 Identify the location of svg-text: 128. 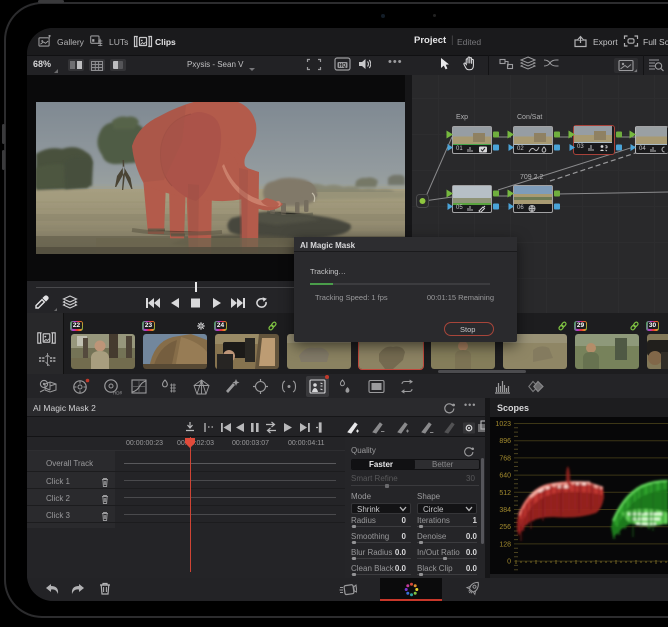
(505, 544).